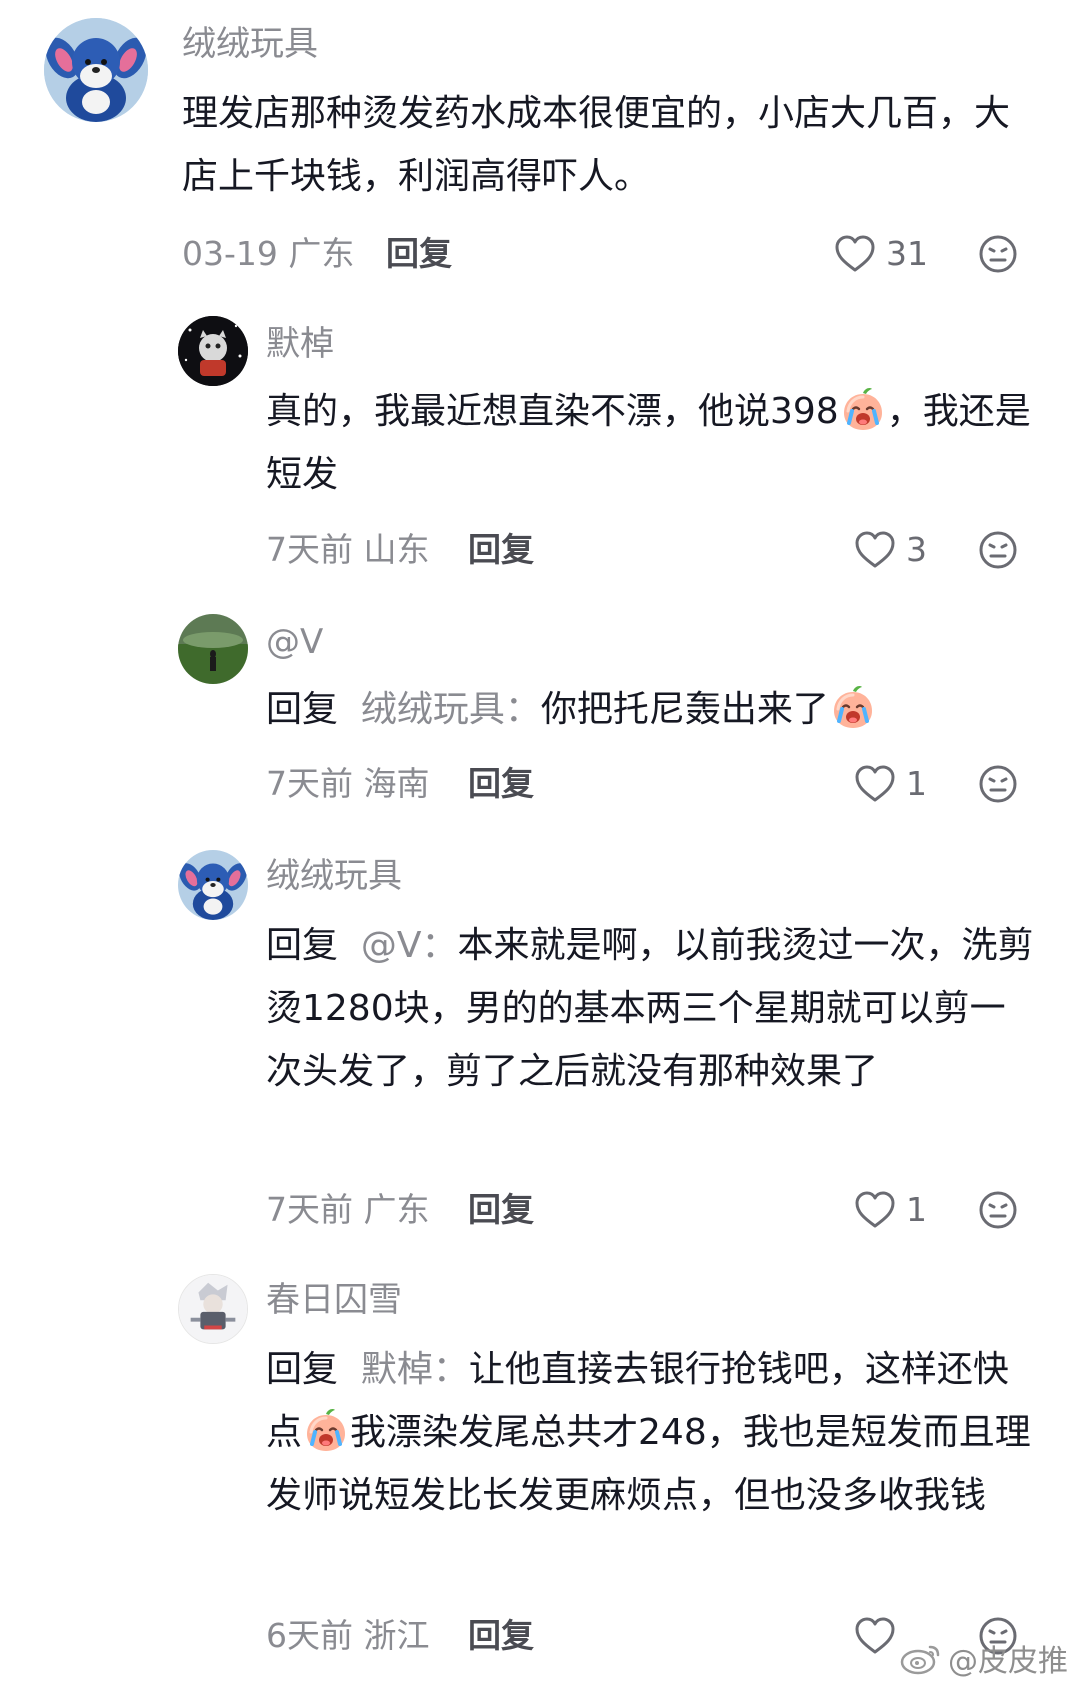 Image resolution: width=1080 pixels, height=1692 pixels. What do you see at coordinates (540, 784) in the screenshot?
I see `comment-meta: 7天前 海南 回复 1` at bounding box center [540, 784].